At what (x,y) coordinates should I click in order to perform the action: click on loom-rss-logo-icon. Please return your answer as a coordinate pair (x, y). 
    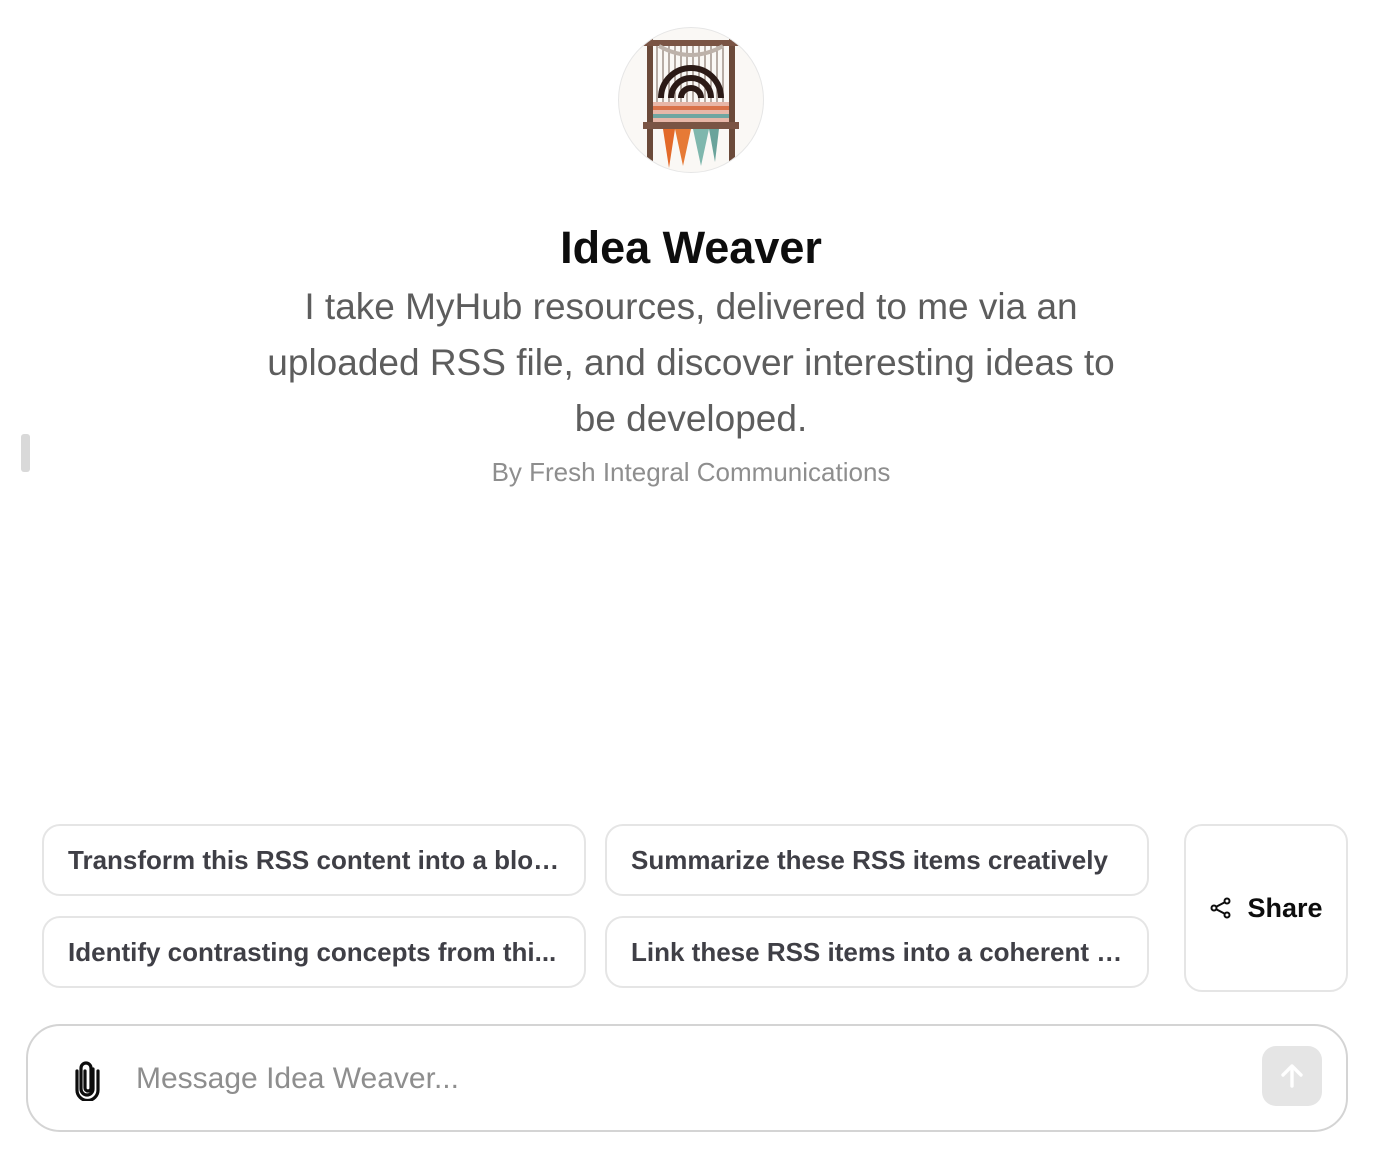
    Looking at the image, I should click on (691, 103).